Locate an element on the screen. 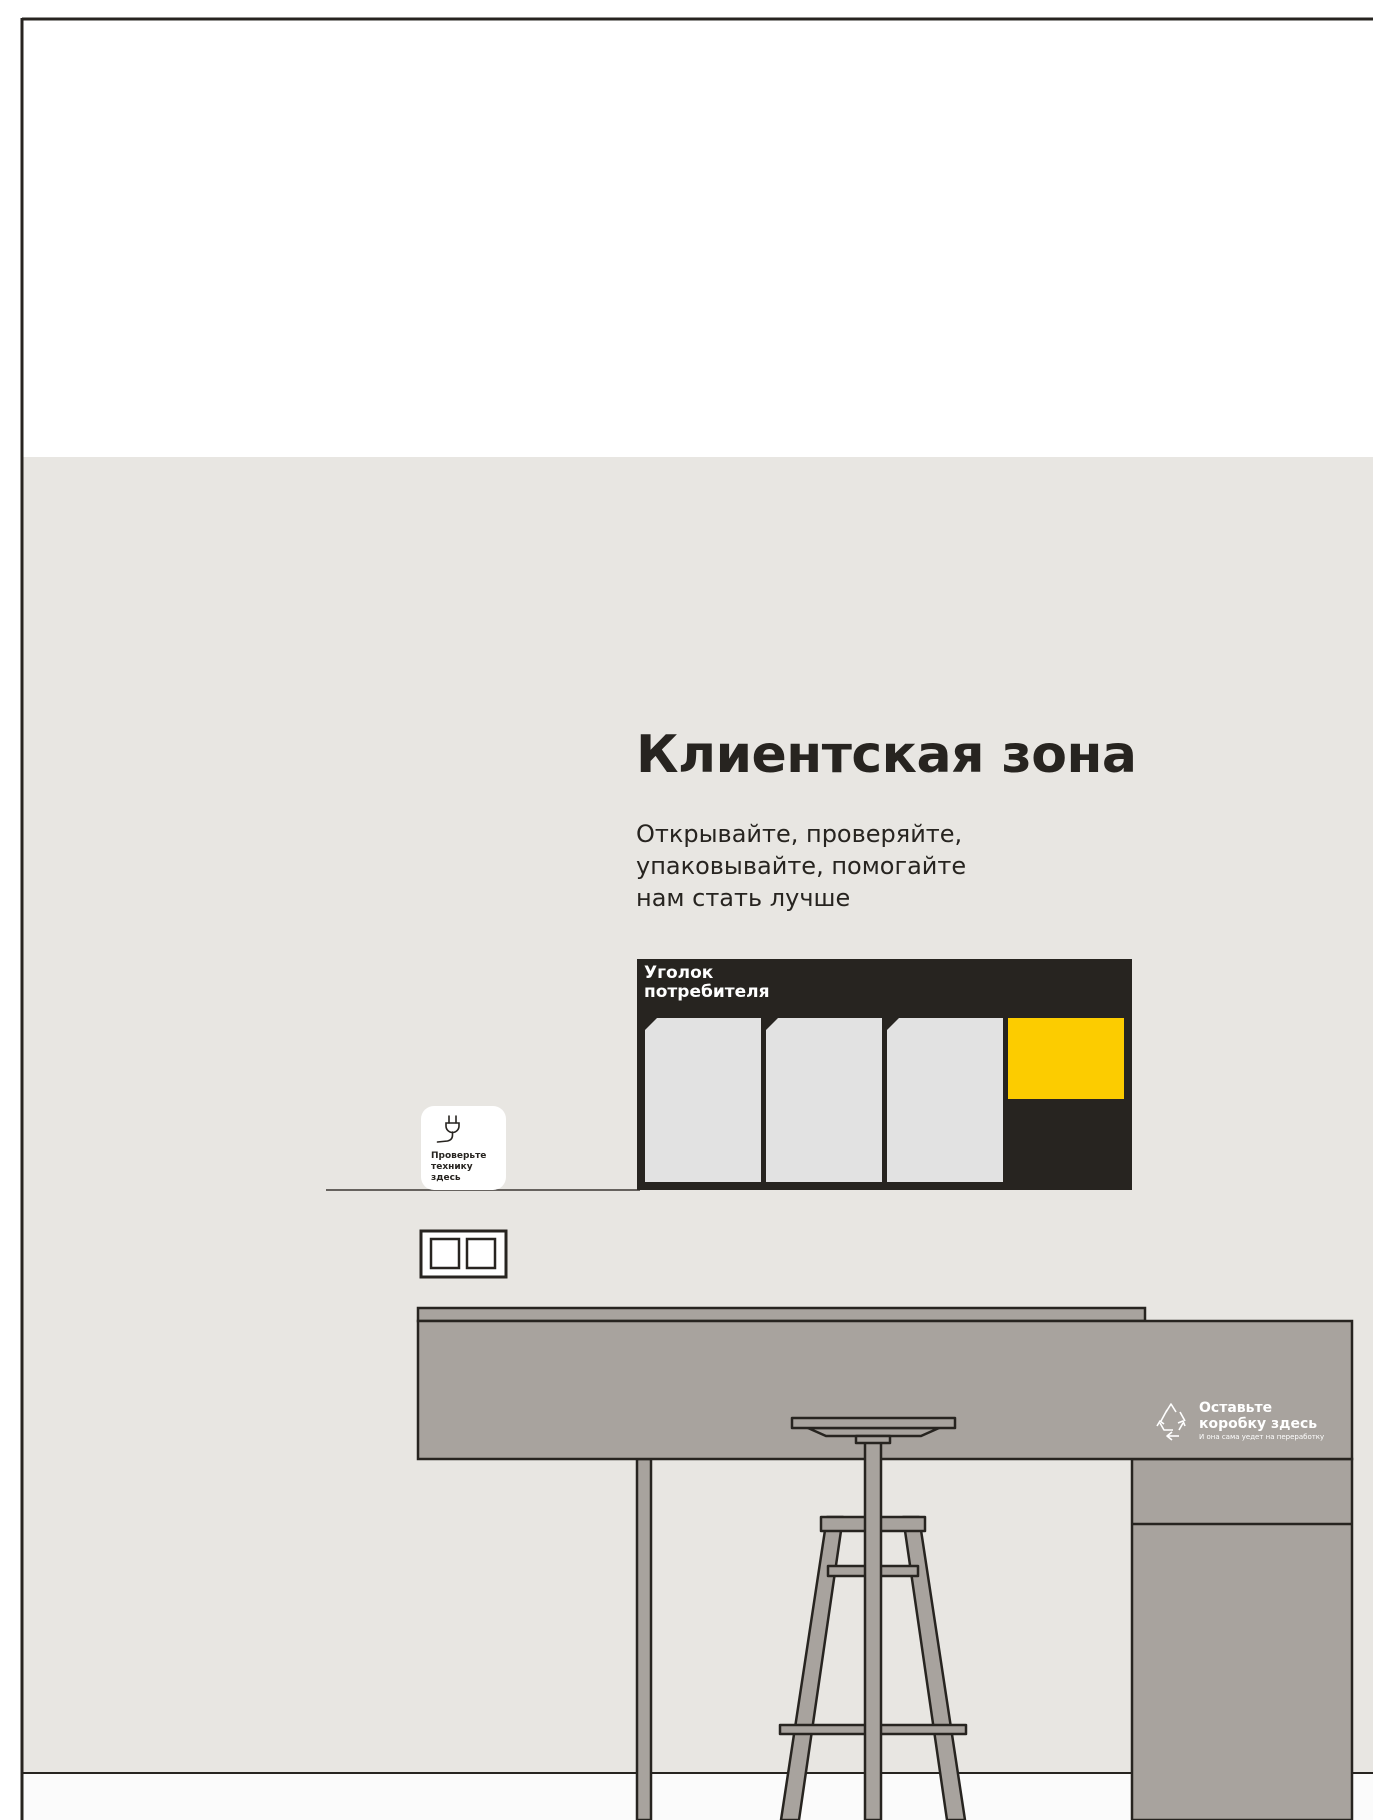 The width and height of the screenshot is (1373, 1820). counter-back-top is located at coordinates (781, 1314).